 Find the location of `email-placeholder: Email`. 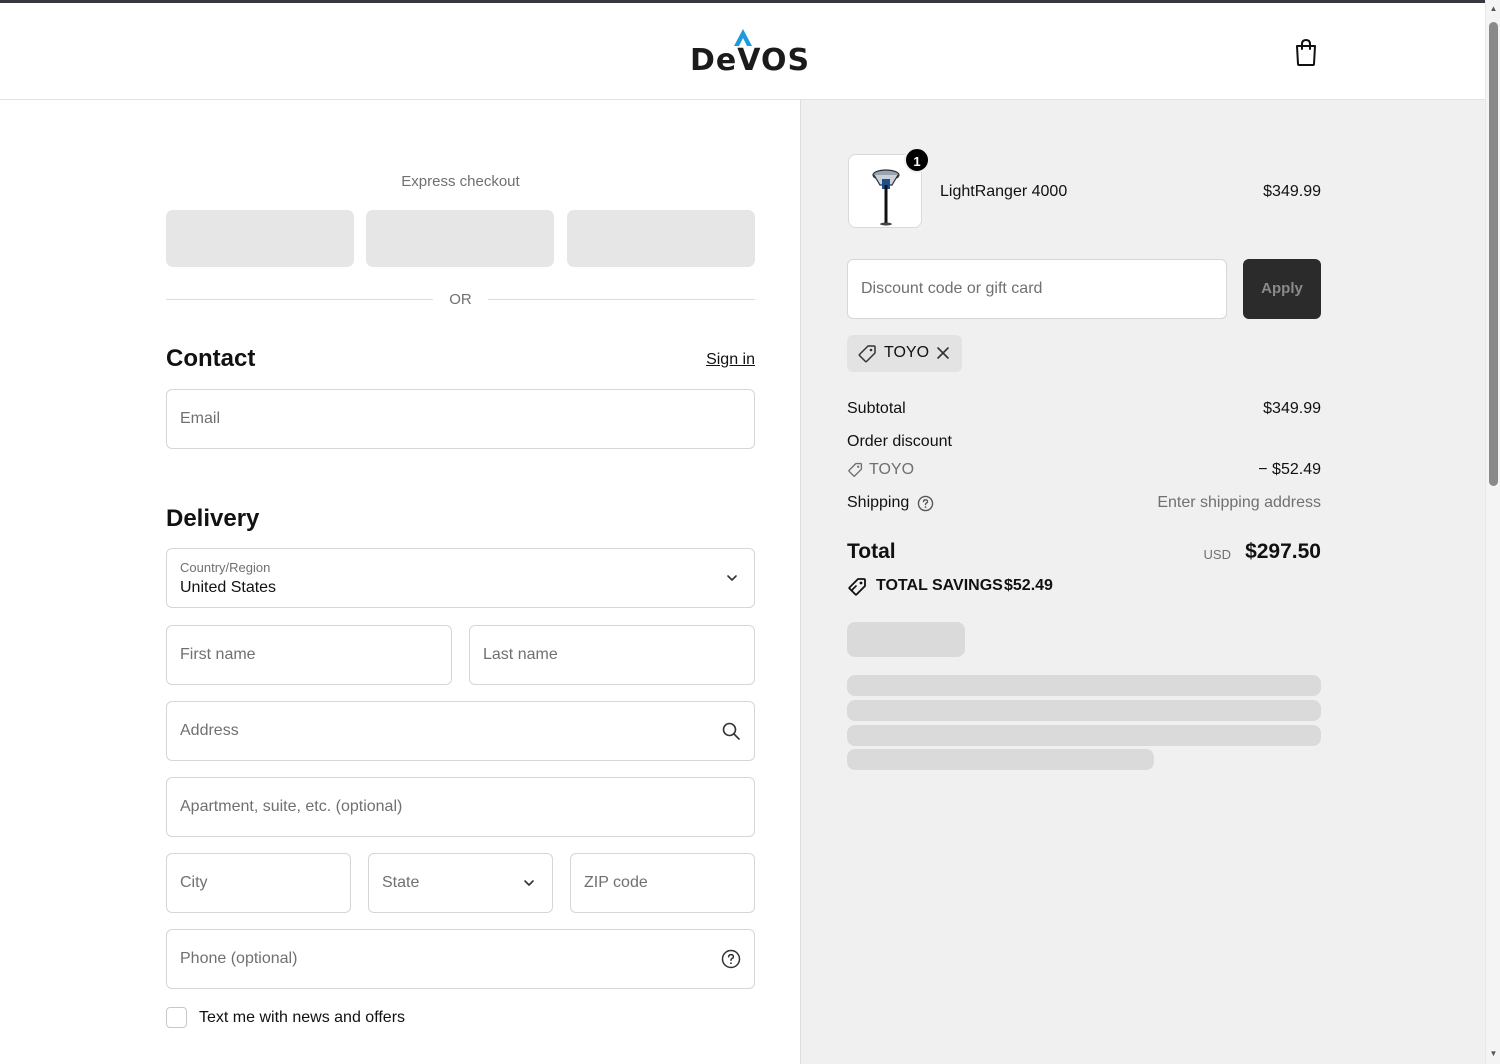

email-placeholder: Email is located at coordinates (200, 418).